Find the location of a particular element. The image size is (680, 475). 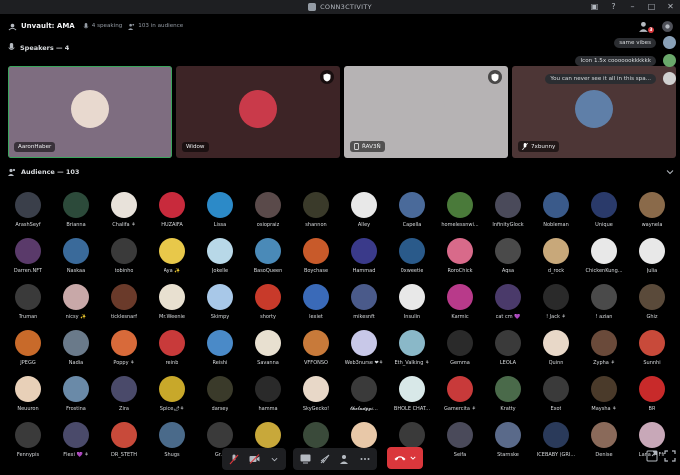

audience-member: Flexi 💜 ⚘ is located at coordinates (76, 444).